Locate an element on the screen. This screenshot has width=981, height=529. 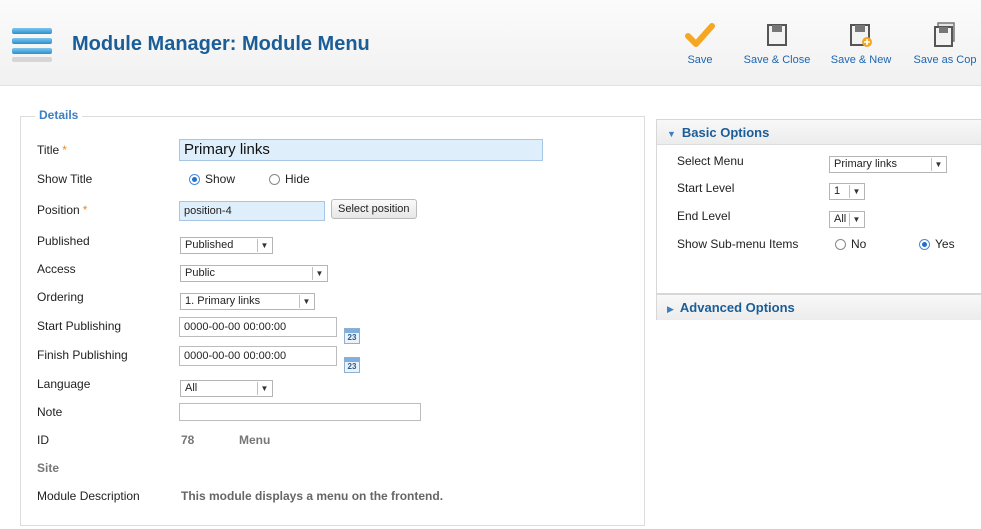
position-row: Position * position-4 Select position is located at coordinates (337, 210).